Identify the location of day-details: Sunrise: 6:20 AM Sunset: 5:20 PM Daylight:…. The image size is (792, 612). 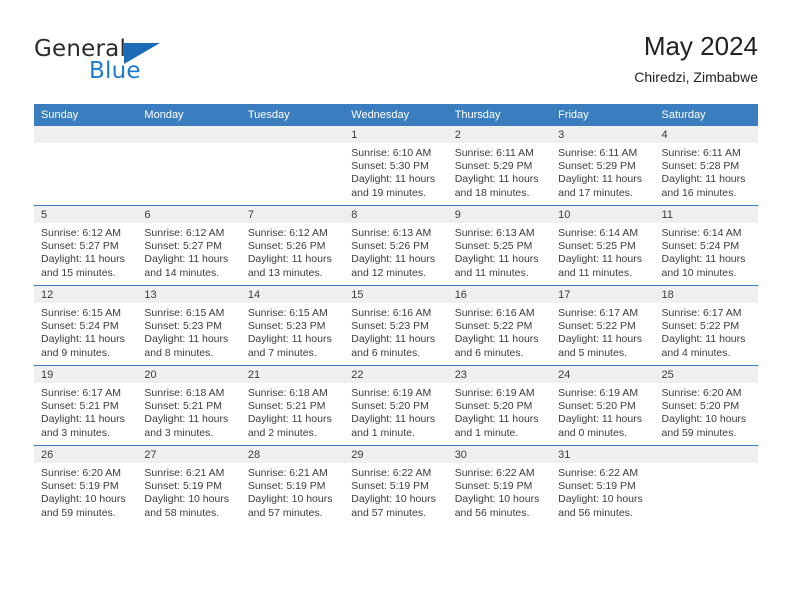
(706, 411).